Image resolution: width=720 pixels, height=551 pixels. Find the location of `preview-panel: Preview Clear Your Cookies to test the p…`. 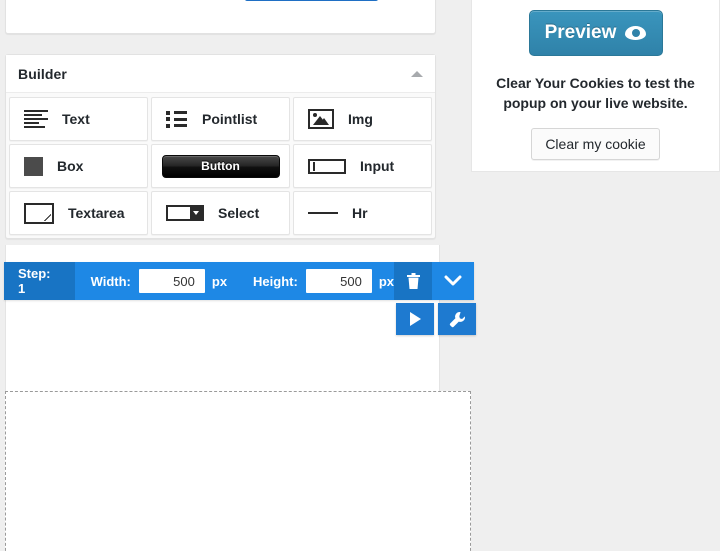

preview-panel: Preview Clear Your Cookies to test the p… is located at coordinates (595, 86).